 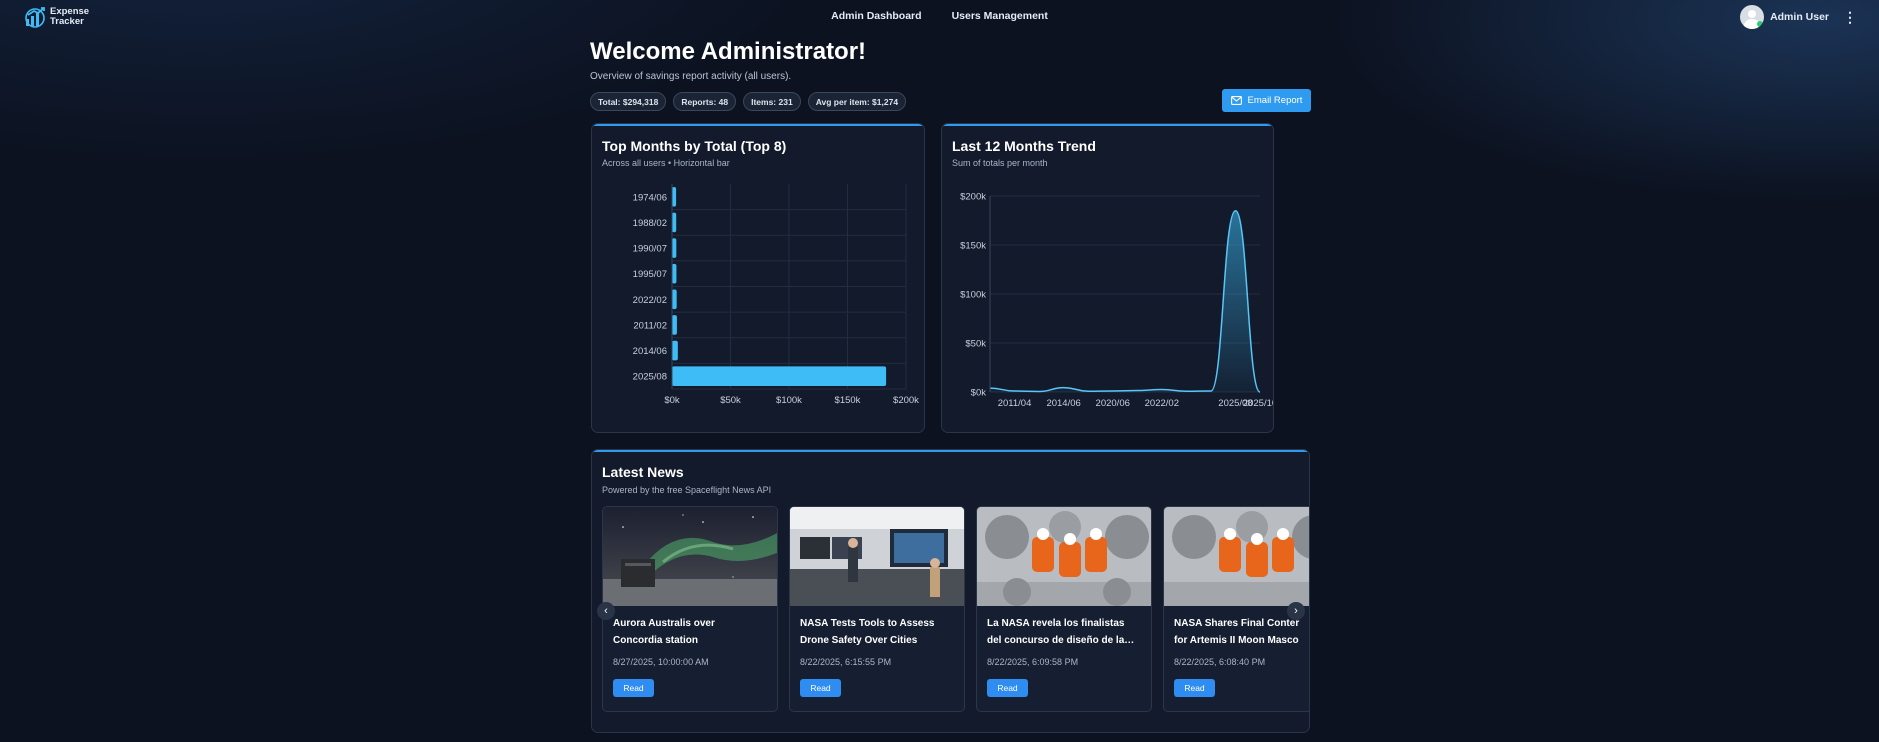 What do you see at coordinates (1125, 301) in the screenshot?
I see `trend-area` at bounding box center [1125, 301].